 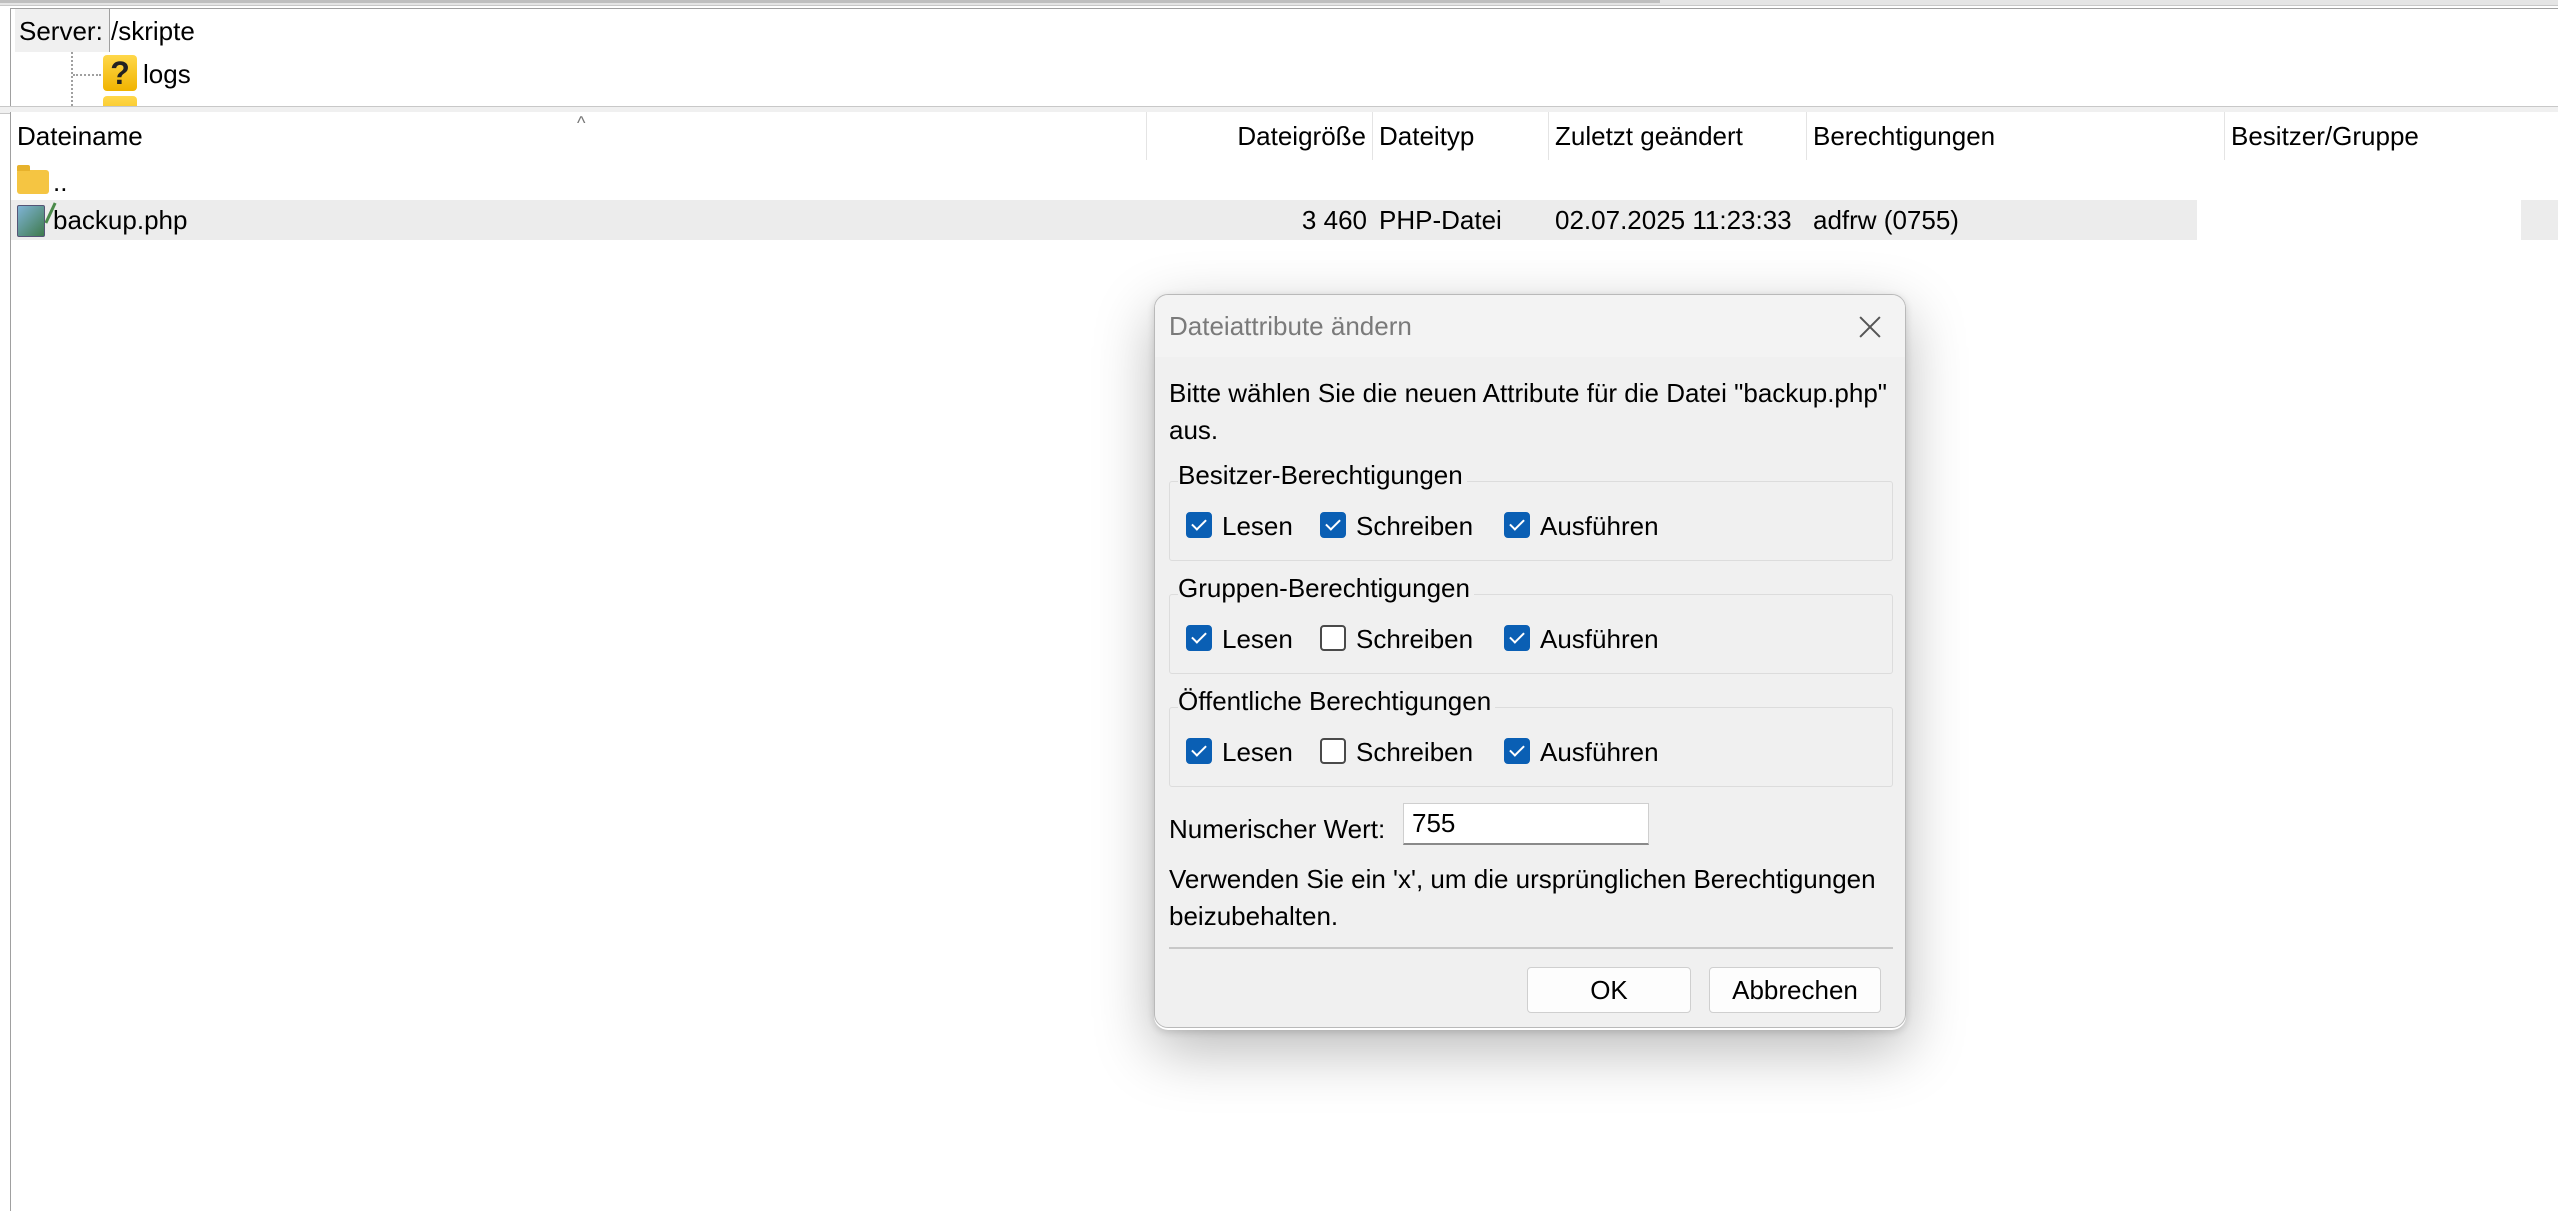 I want to click on group-title: Öffentliche Berechtigungen, so click(x=1337, y=701).